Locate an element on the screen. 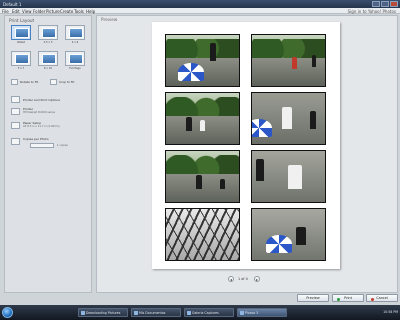 This screenshot has height=320, width=400. layout-5x7-label: 5 x 7 is located at coordinates (21, 68).